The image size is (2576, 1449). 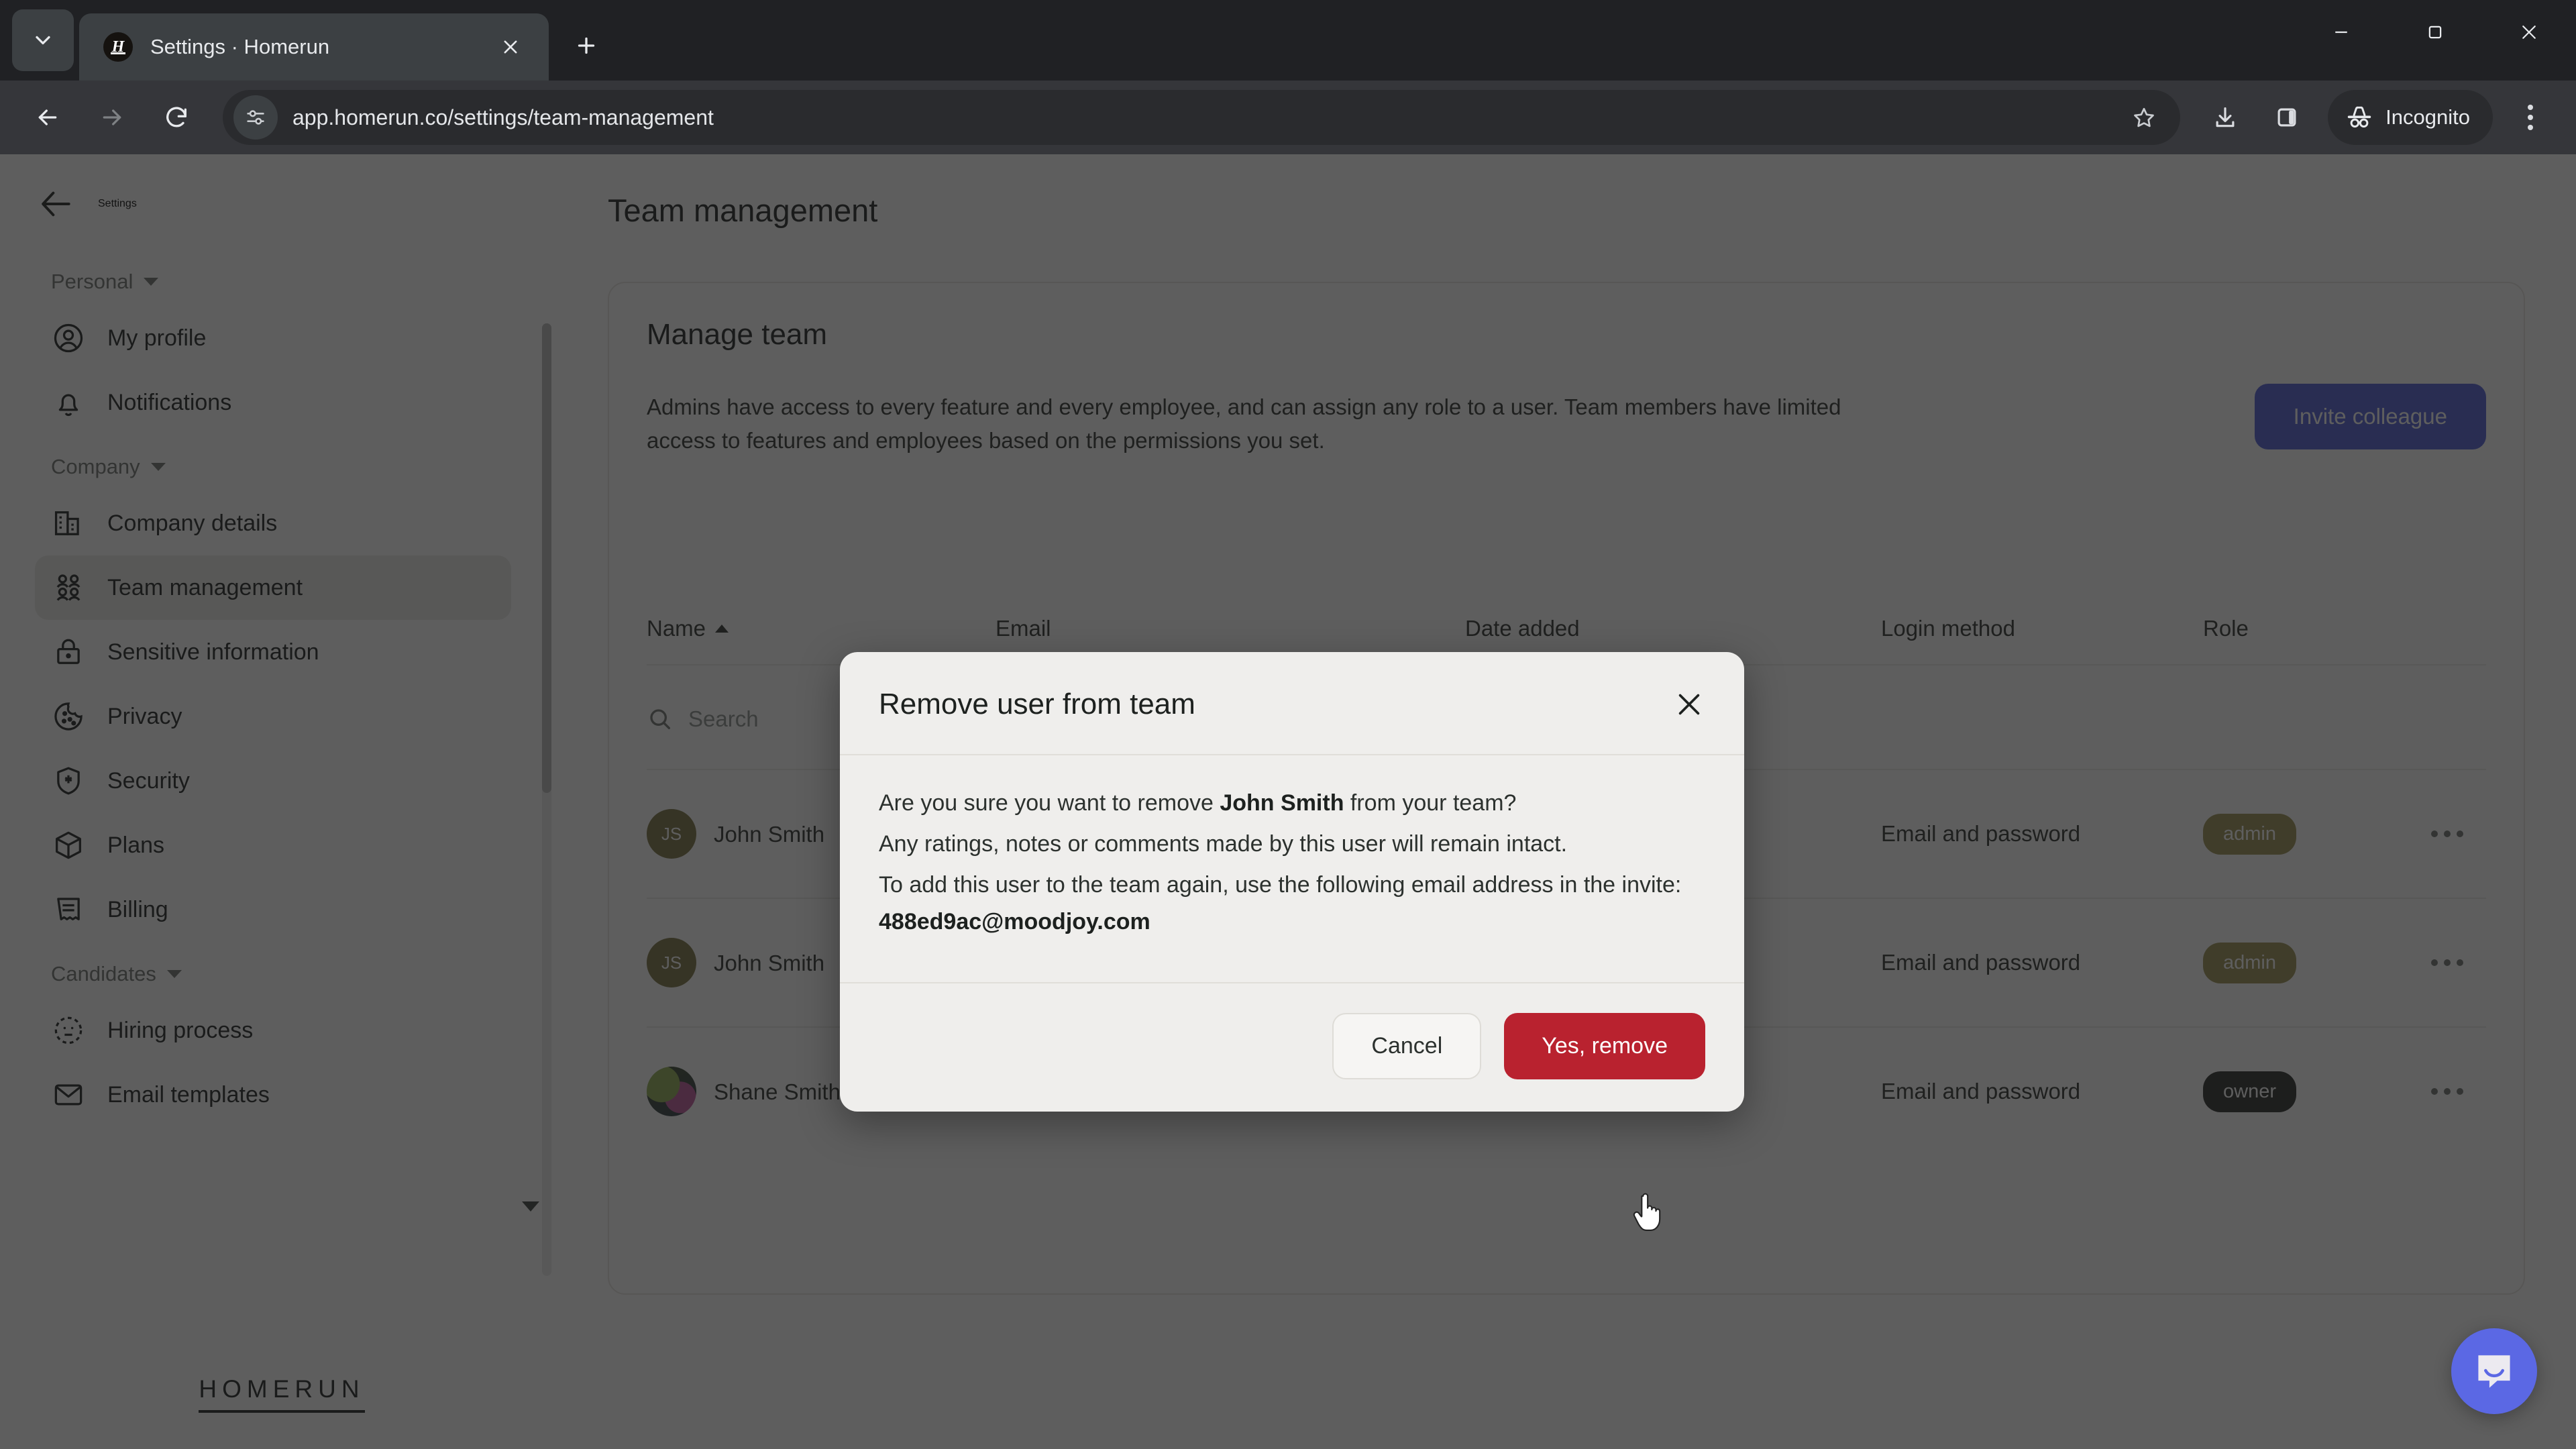 I want to click on tune-icon, so click(x=255, y=117).